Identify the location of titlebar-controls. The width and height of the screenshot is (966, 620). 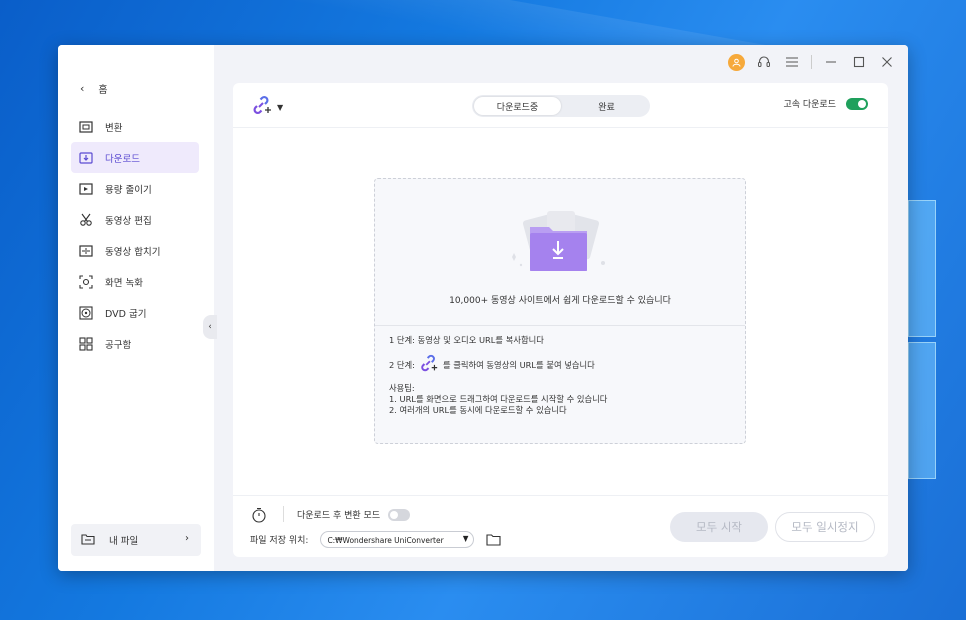
(812, 62).